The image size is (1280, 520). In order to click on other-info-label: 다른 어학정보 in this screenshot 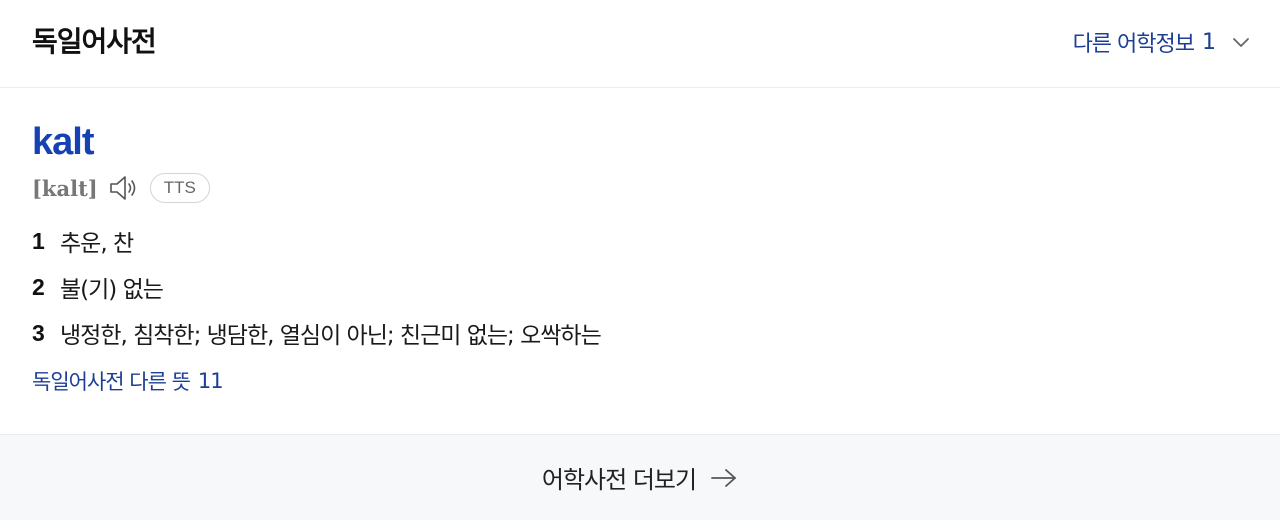, I will do `click(1133, 44)`.